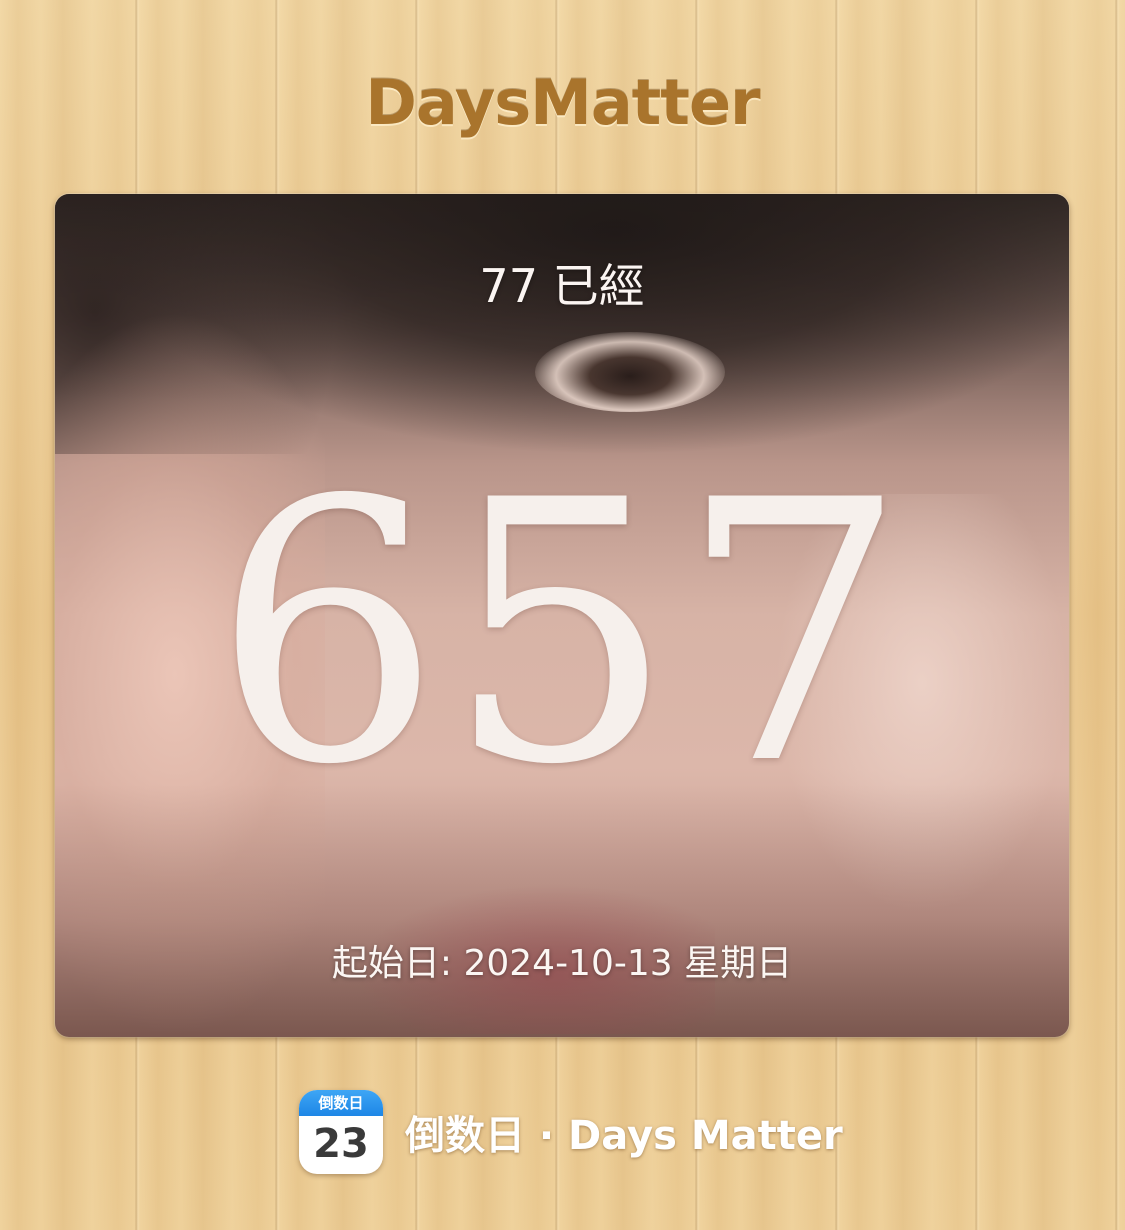  I want to click on start-date-line: 起始日: 2024-10-13 星期日, so click(562, 963).